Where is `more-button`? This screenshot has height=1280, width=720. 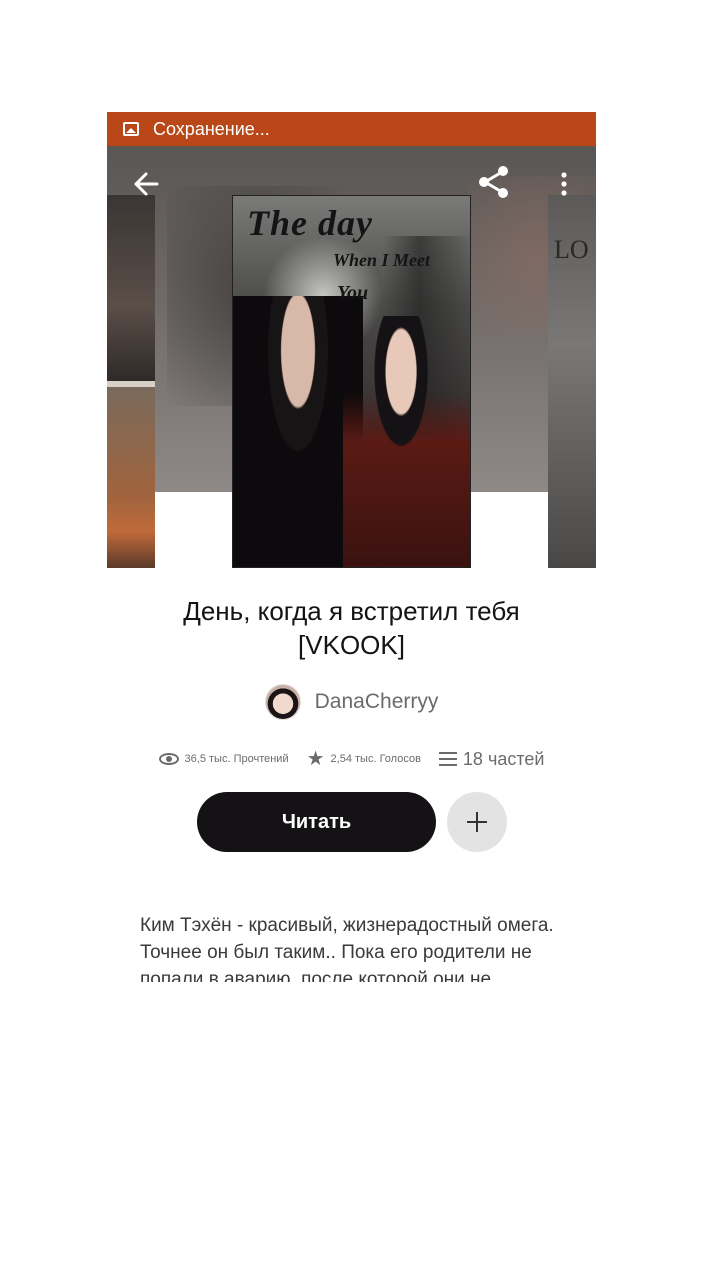 more-button is located at coordinates (564, 184).